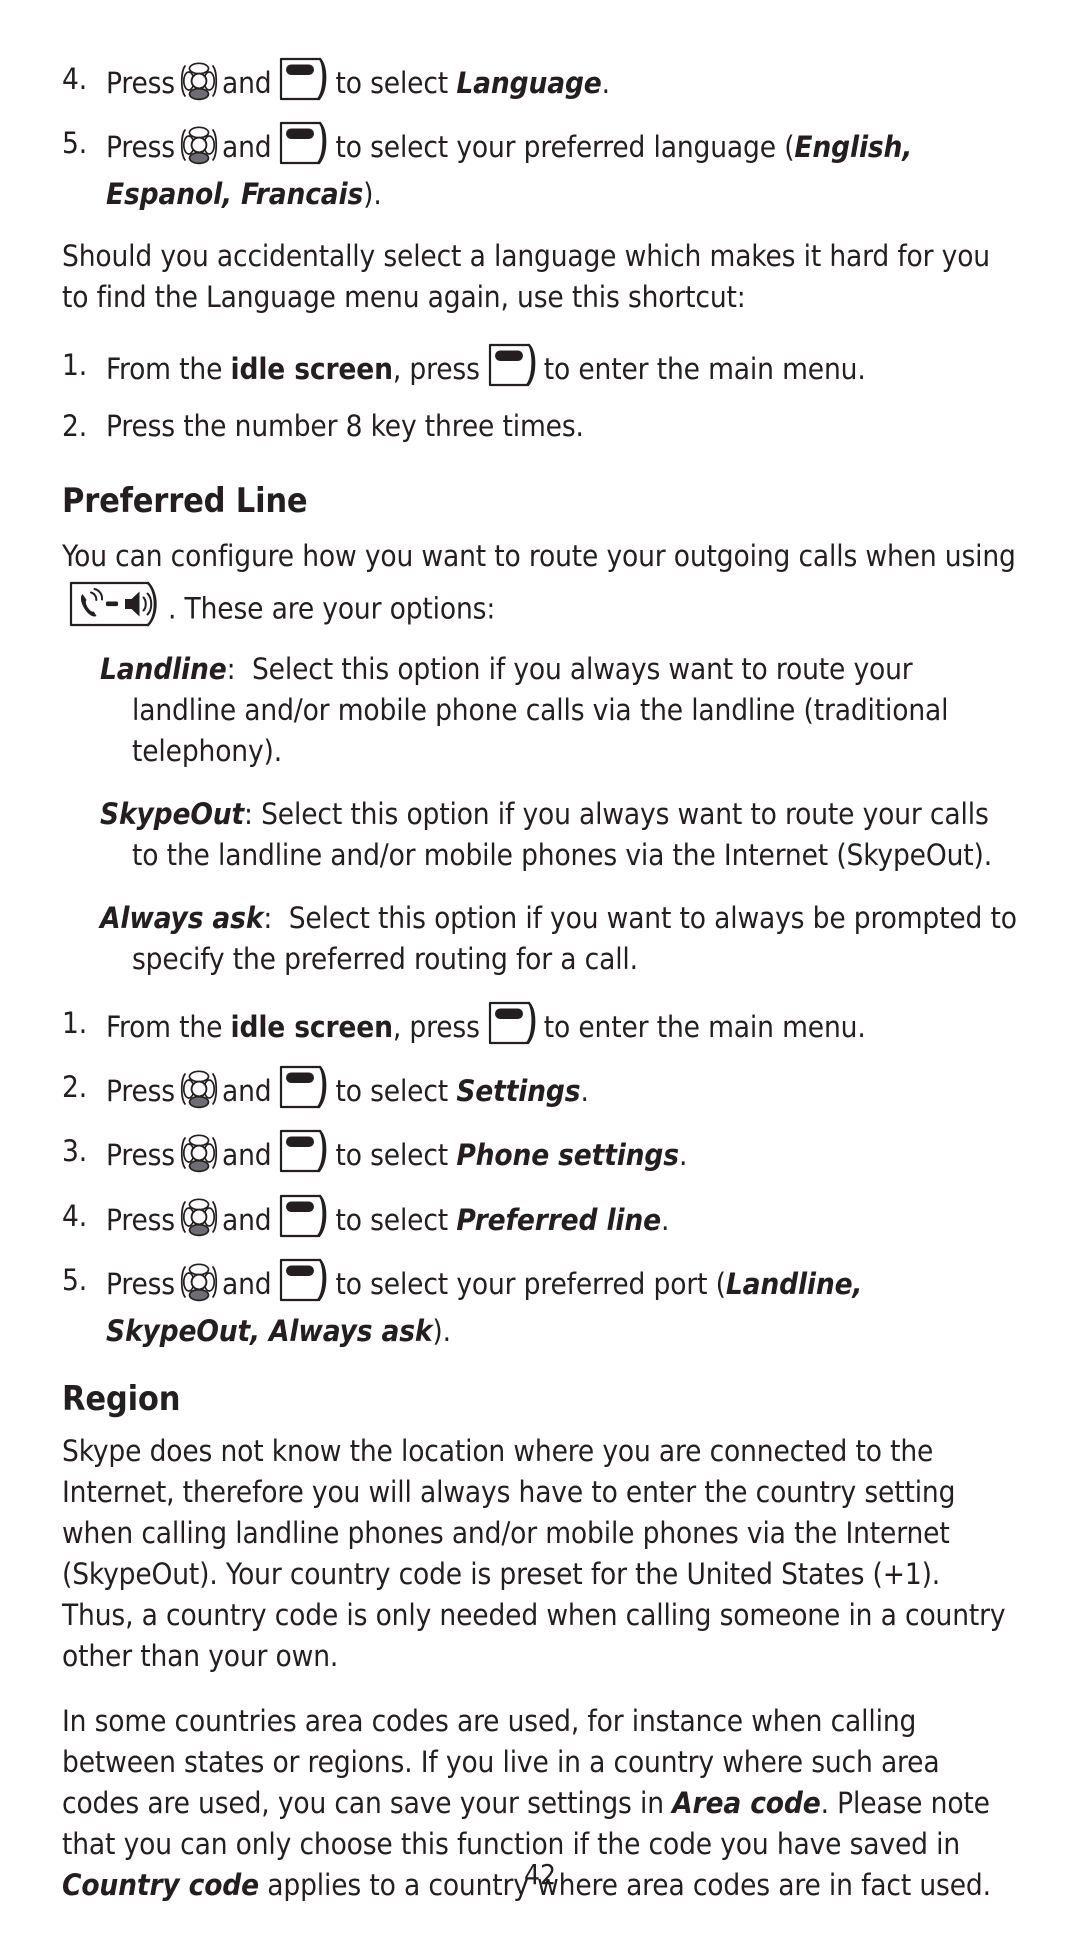 The width and height of the screenshot is (1080, 1947). What do you see at coordinates (121, 1398) in the screenshot?
I see `page-heading-region: Region` at bounding box center [121, 1398].